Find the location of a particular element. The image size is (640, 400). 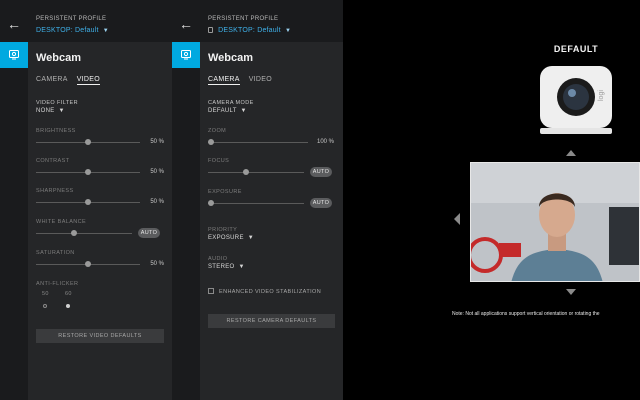

audio-value: STEREO is located at coordinates (221, 267).